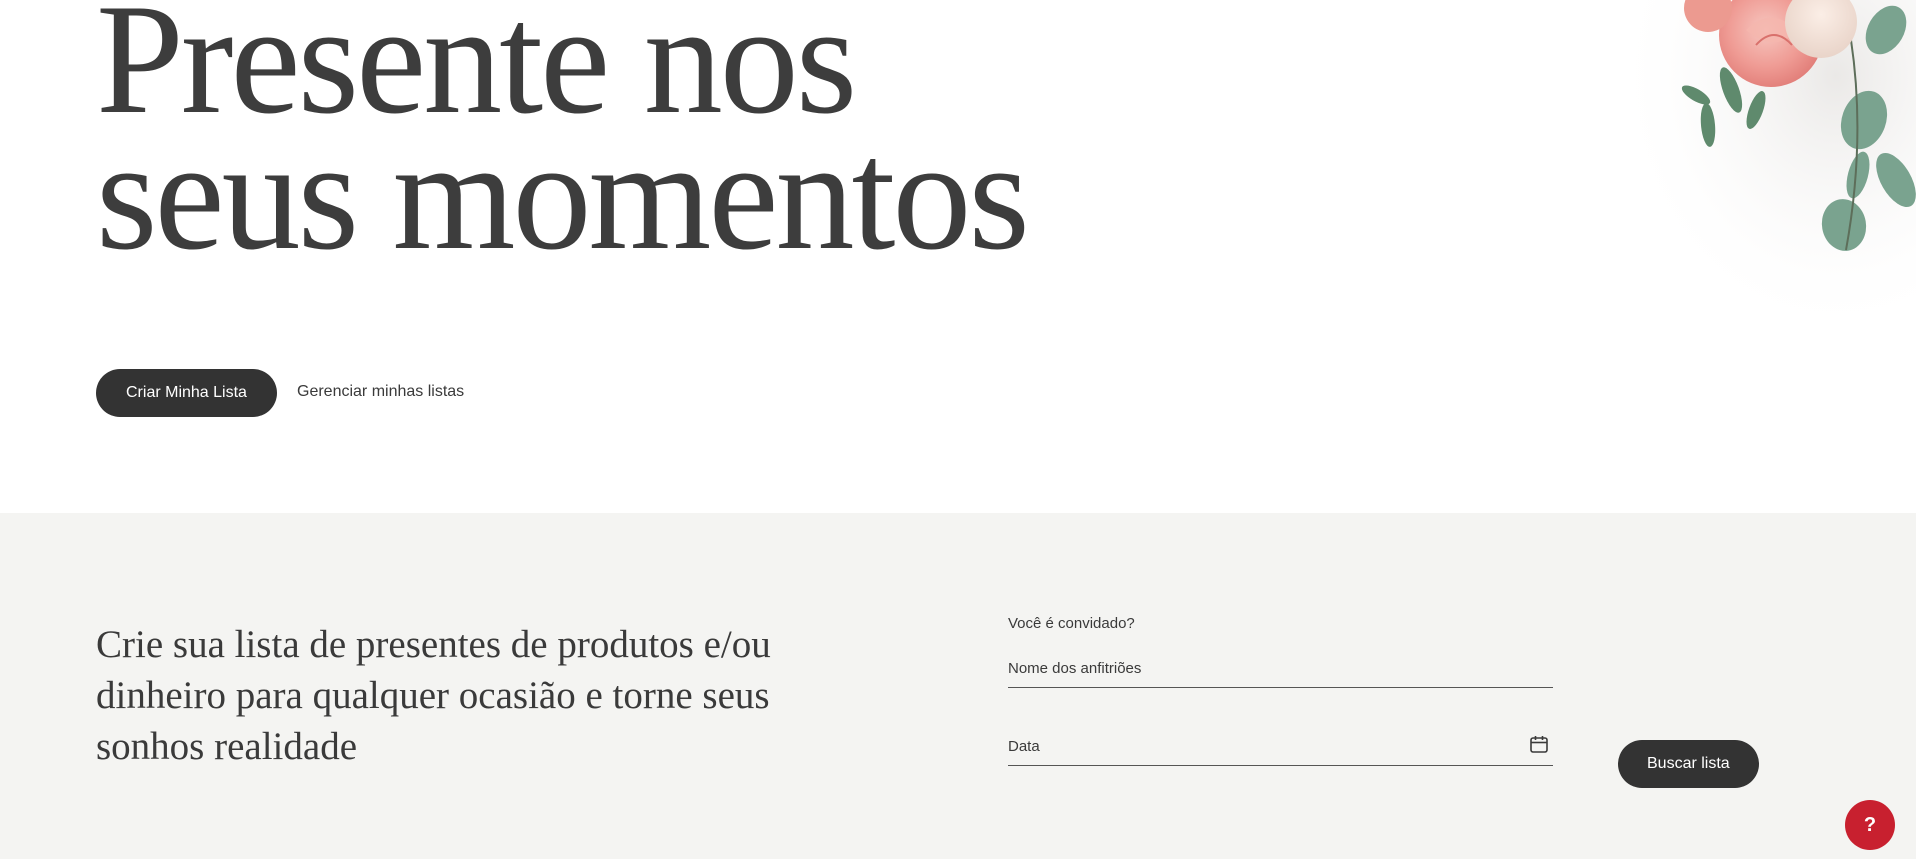 The height and width of the screenshot is (859, 1916). What do you see at coordinates (1258, 746) in the screenshot?
I see `date-input` at bounding box center [1258, 746].